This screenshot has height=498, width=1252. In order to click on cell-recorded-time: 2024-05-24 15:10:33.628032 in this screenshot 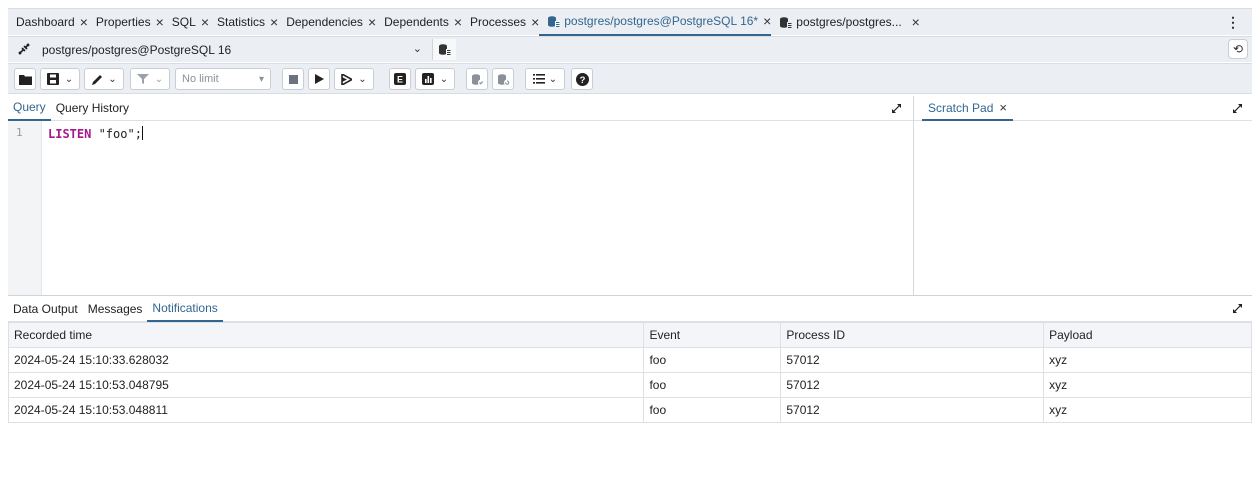, I will do `click(326, 360)`.